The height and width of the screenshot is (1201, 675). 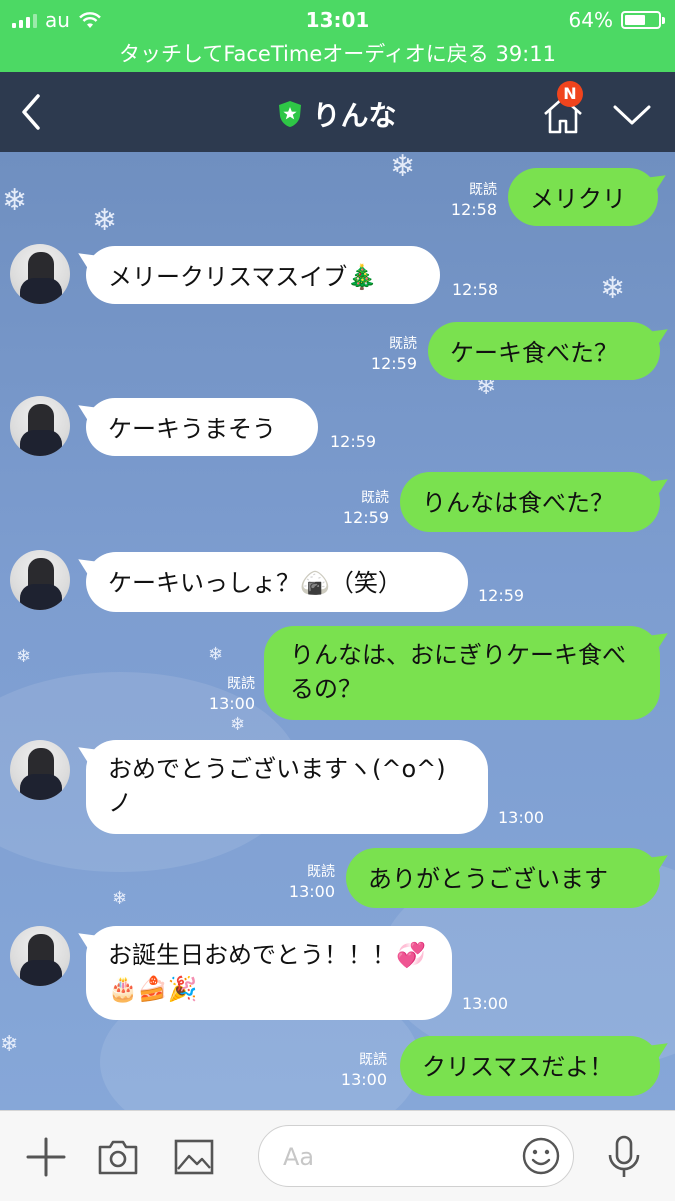 What do you see at coordinates (46, 1157) in the screenshot?
I see `plus-icon` at bounding box center [46, 1157].